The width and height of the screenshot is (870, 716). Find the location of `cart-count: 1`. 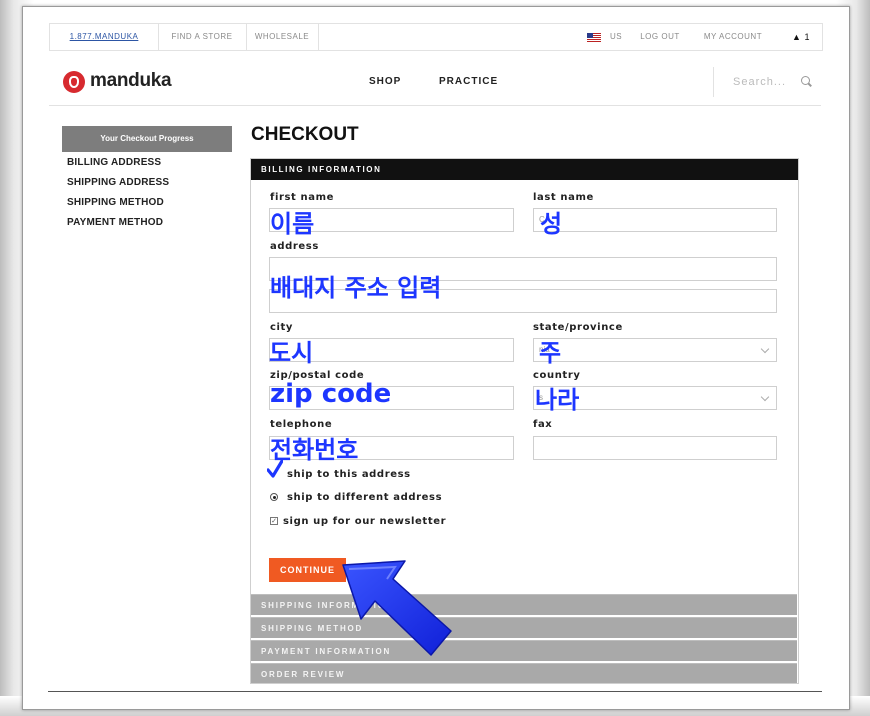

cart-count: 1 is located at coordinates (807, 37).